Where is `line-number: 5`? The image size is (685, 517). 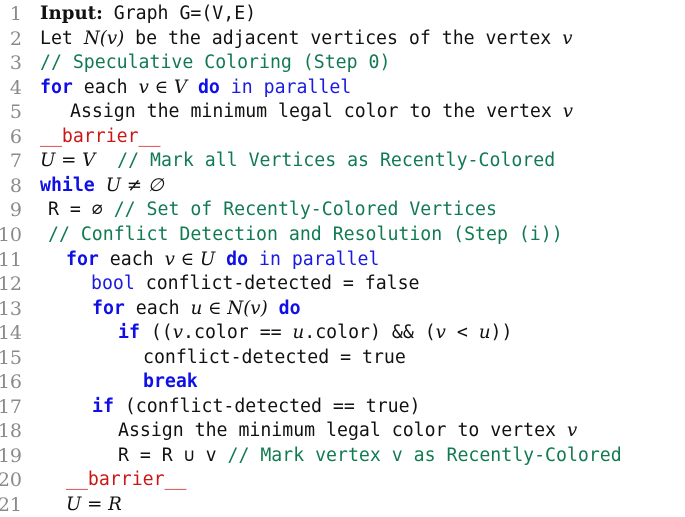
line-number: 5 is located at coordinates (15, 112).